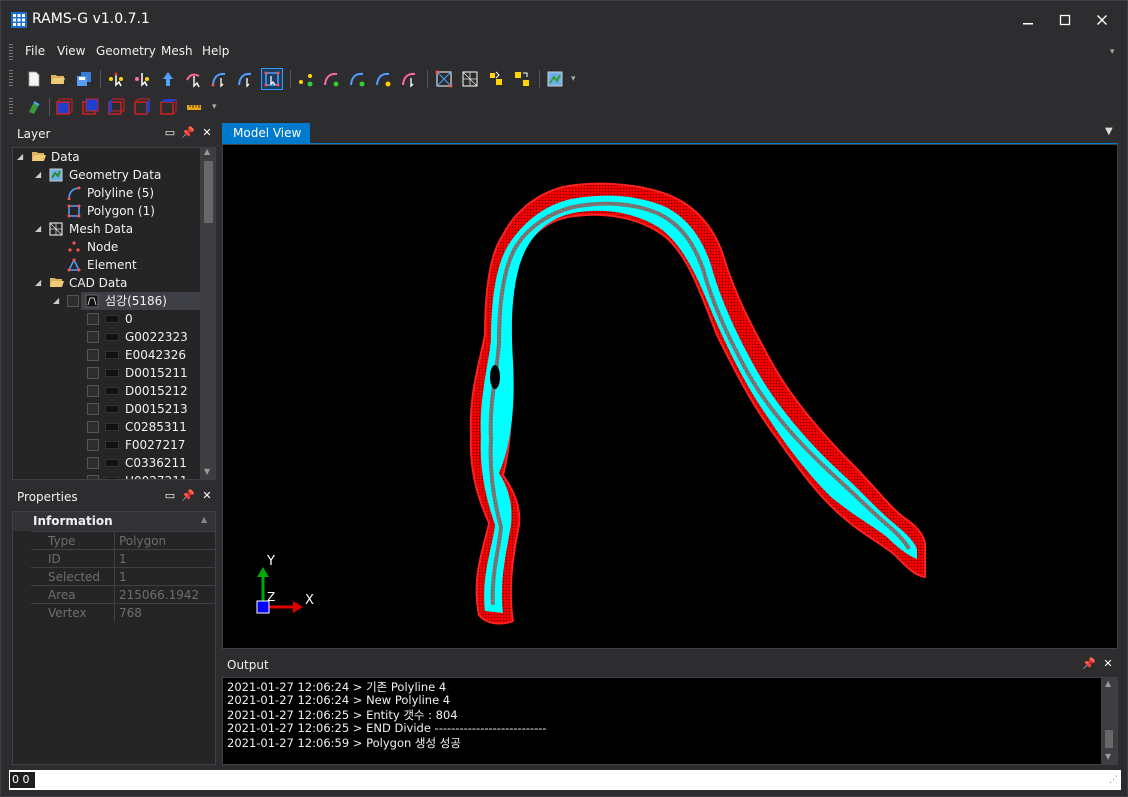 The image size is (1128, 797). Describe the element at coordinates (194, 107) in the screenshot. I see `measure-button` at that location.